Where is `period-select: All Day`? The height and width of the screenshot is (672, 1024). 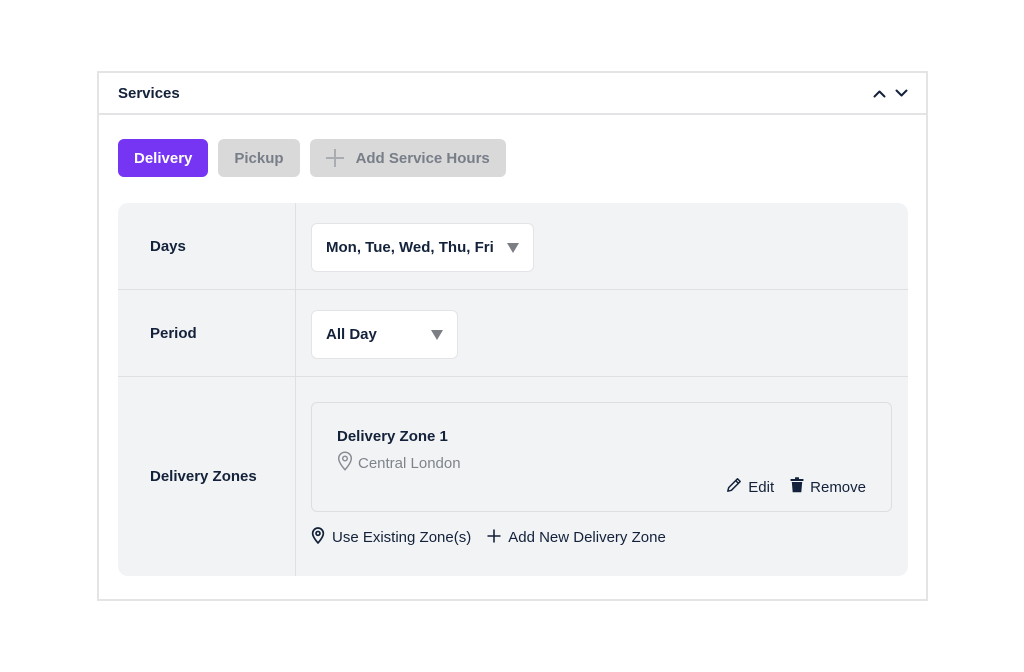
period-select: All Day is located at coordinates (384, 334).